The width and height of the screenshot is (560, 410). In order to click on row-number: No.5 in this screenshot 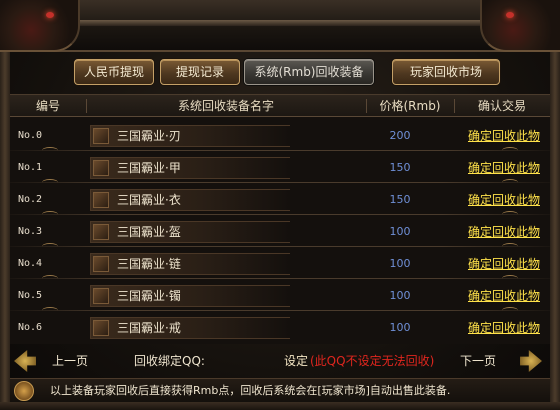, I will do `click(30, 295)`.